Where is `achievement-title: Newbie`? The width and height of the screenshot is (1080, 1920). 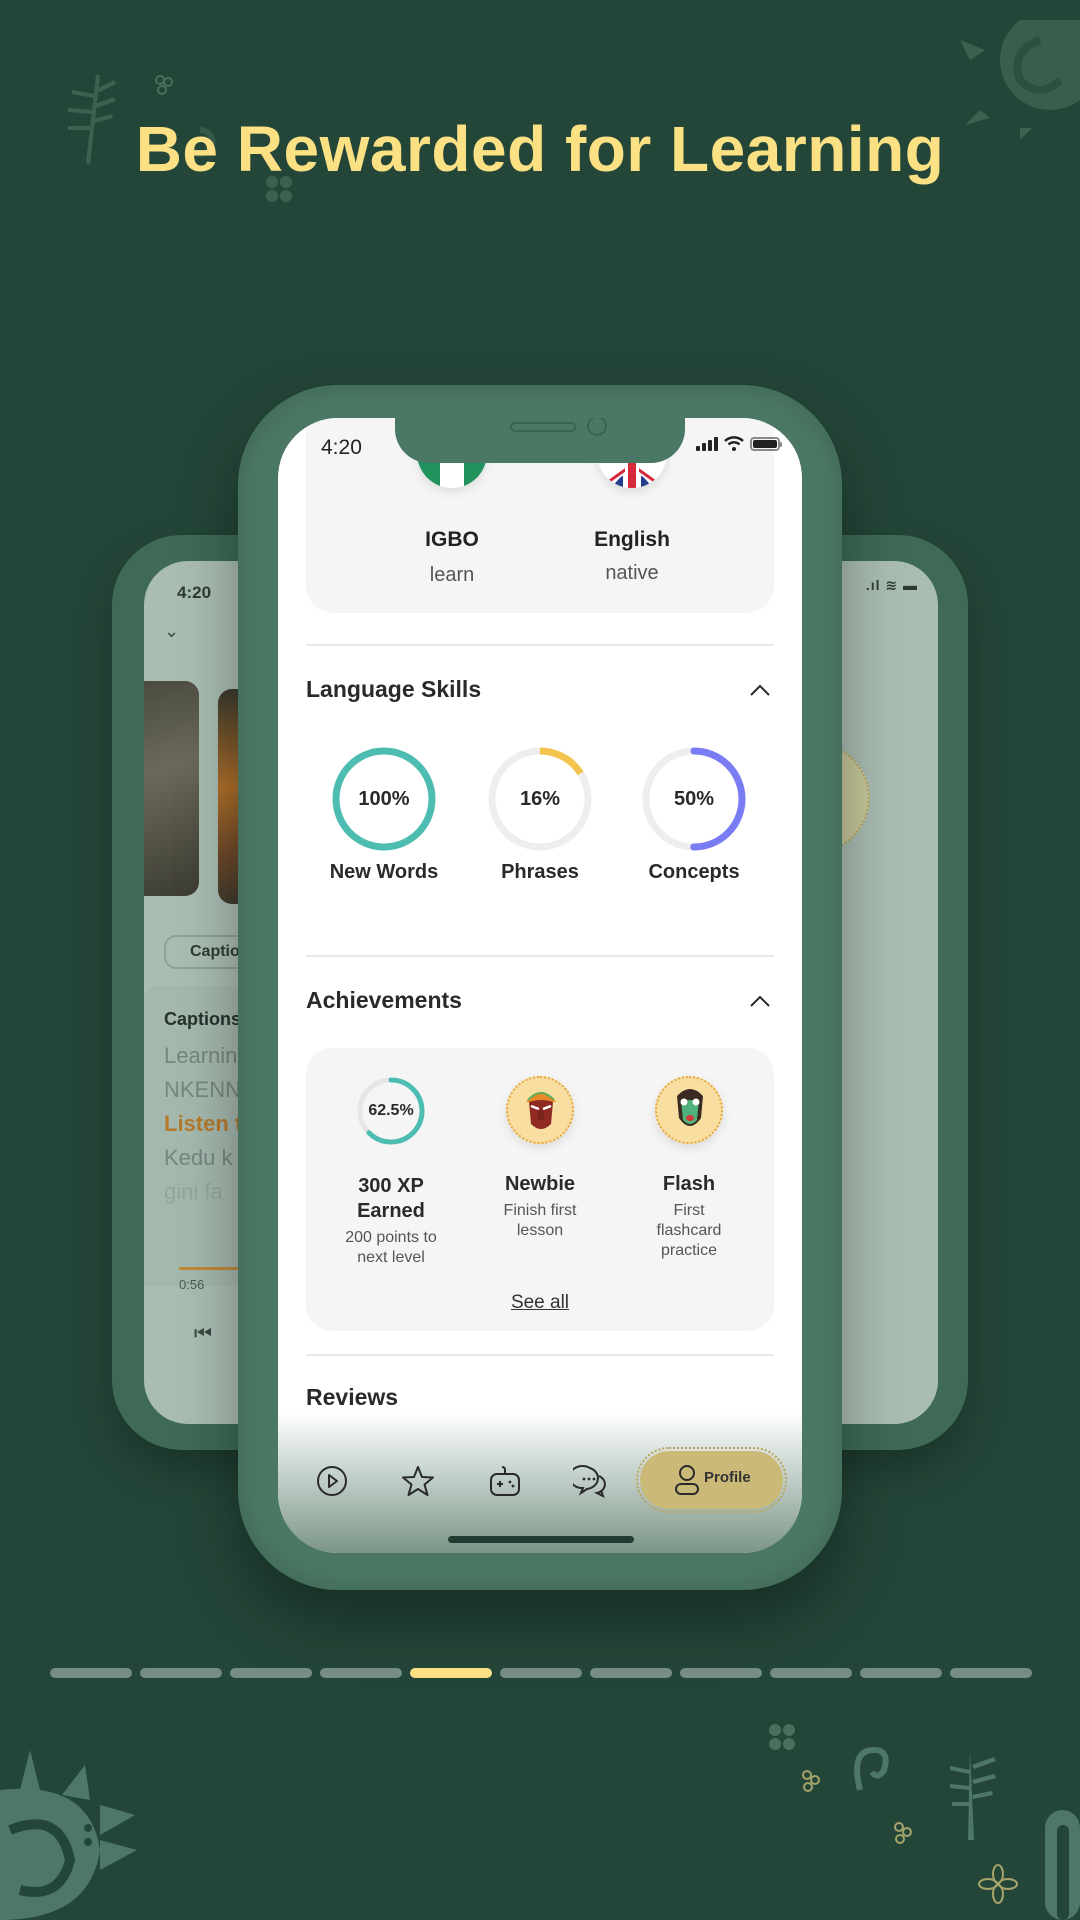 achievement-title: Newbie is located at coordinates (540, 1184).